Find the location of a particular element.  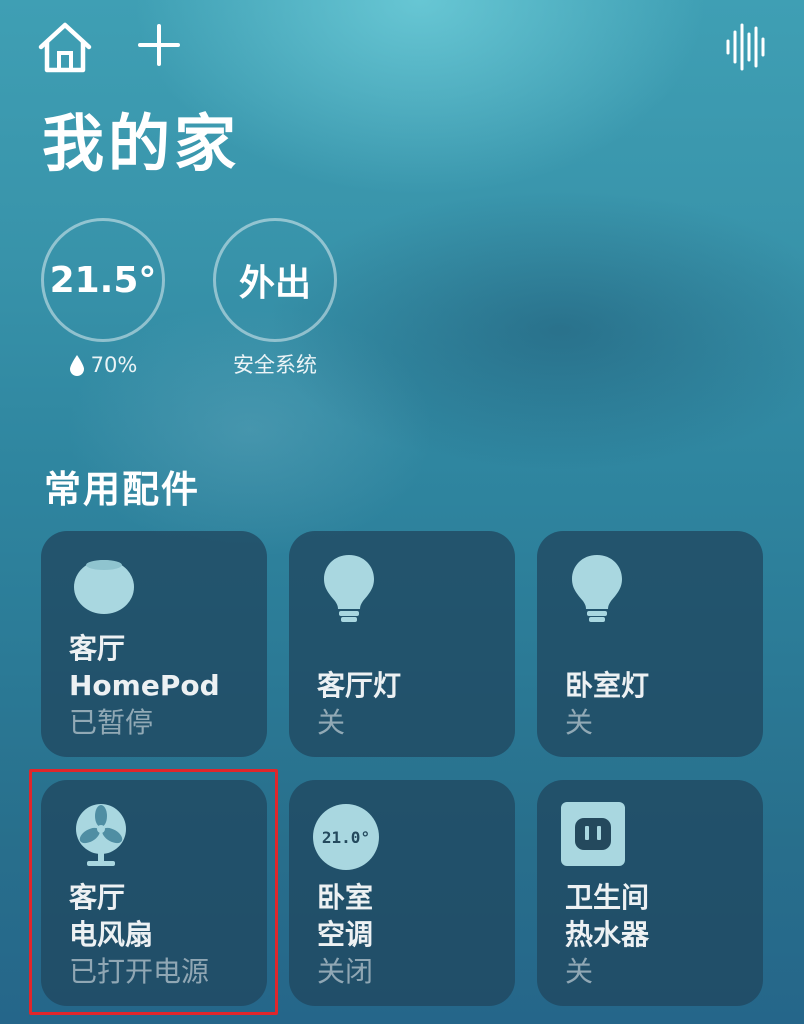

temperature-circle: 21.5° is located at coordinates (103, 280).